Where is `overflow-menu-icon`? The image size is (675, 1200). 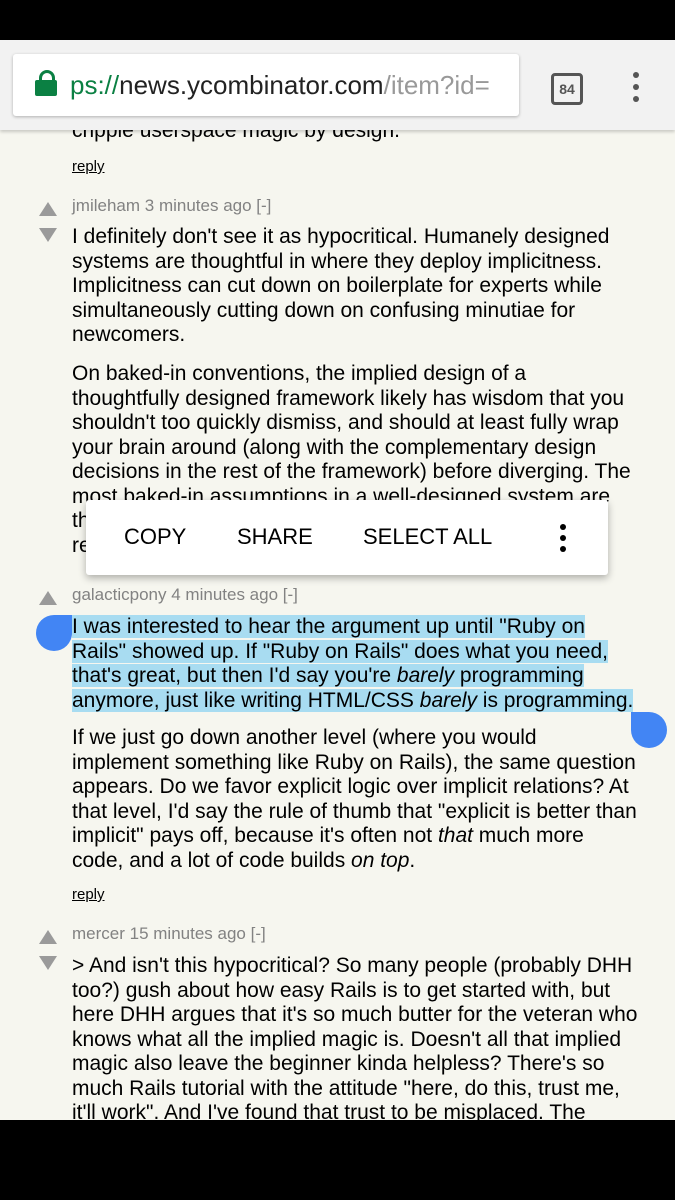 overflow-menu-icon is located at coordinates (636, 87).